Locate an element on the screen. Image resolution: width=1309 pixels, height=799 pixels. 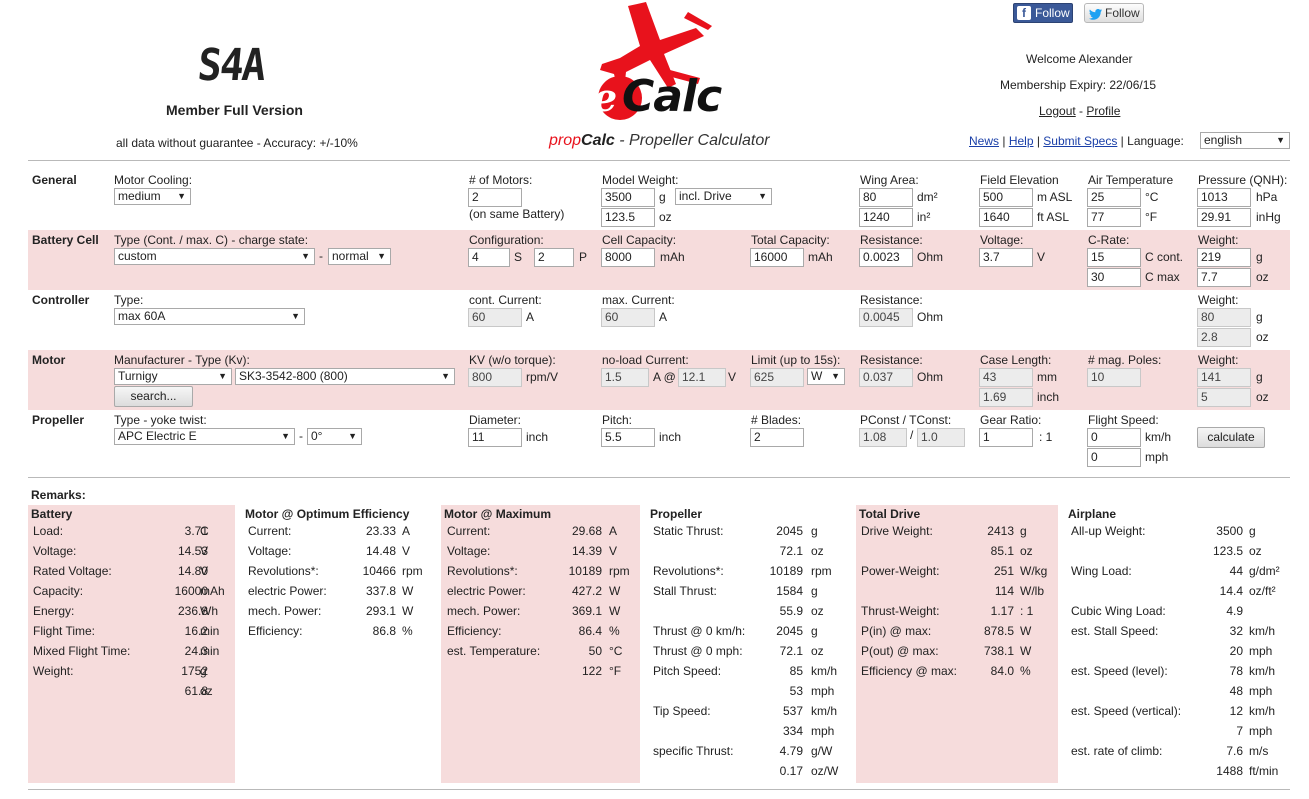
result-unit: W is located at coordinates (408, 611).